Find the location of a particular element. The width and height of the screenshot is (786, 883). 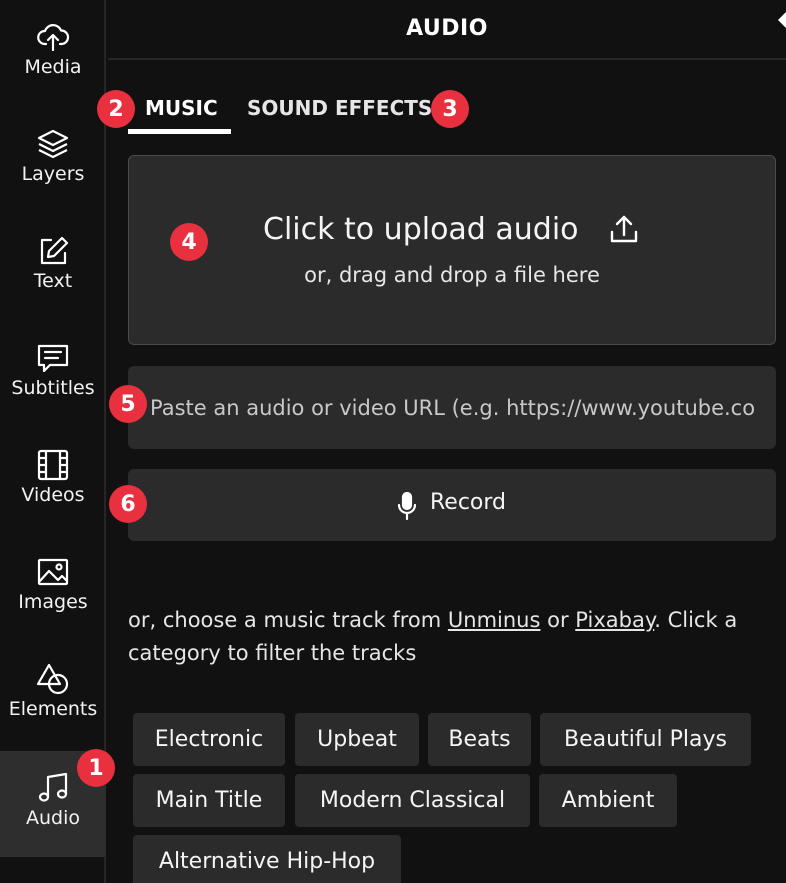

category-chip-beats: Beats is located at coordinates (479, 739).